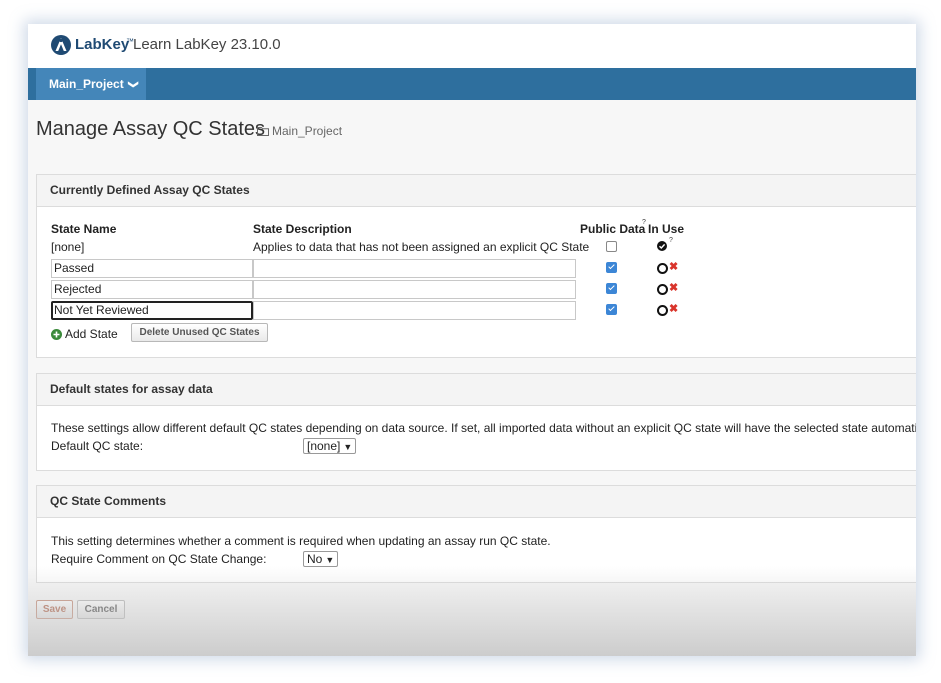 Image resolution: width=941 pixels, height=683 pixels. I want to click on breadcrumb-project: Main_Project, so click(307, 131).